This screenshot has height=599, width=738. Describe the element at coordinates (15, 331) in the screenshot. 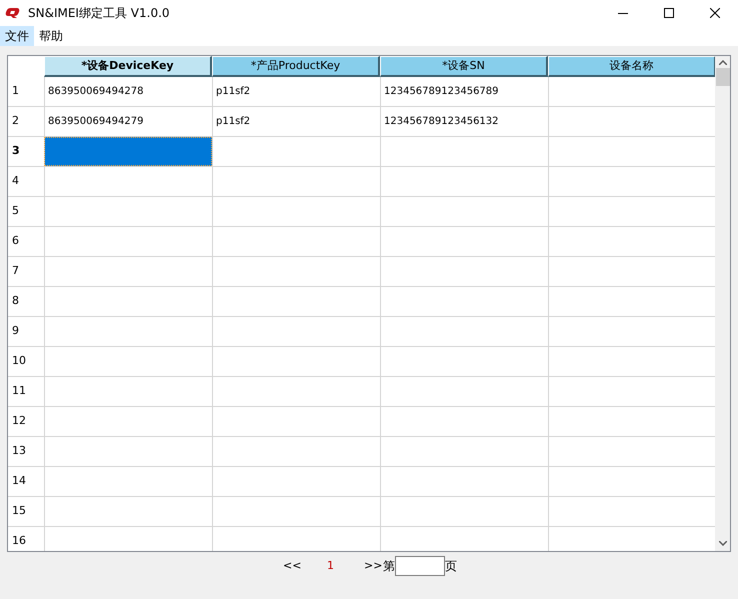

I see `row-number: 9` at that location.